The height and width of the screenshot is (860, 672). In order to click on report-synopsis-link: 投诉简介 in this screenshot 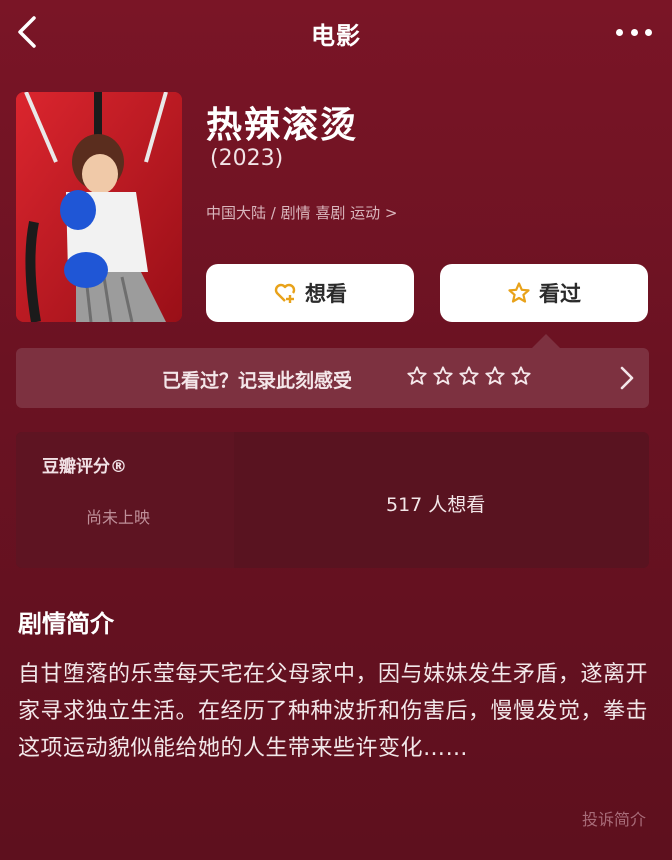, I will do `click(614, 818)`.